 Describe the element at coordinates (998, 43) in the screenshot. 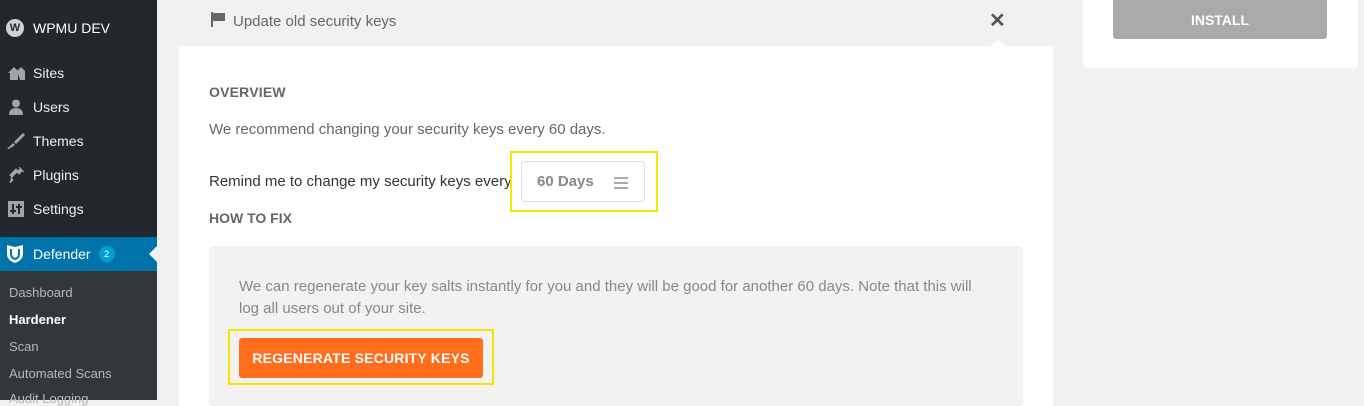

I see `card-pointer` at that location.